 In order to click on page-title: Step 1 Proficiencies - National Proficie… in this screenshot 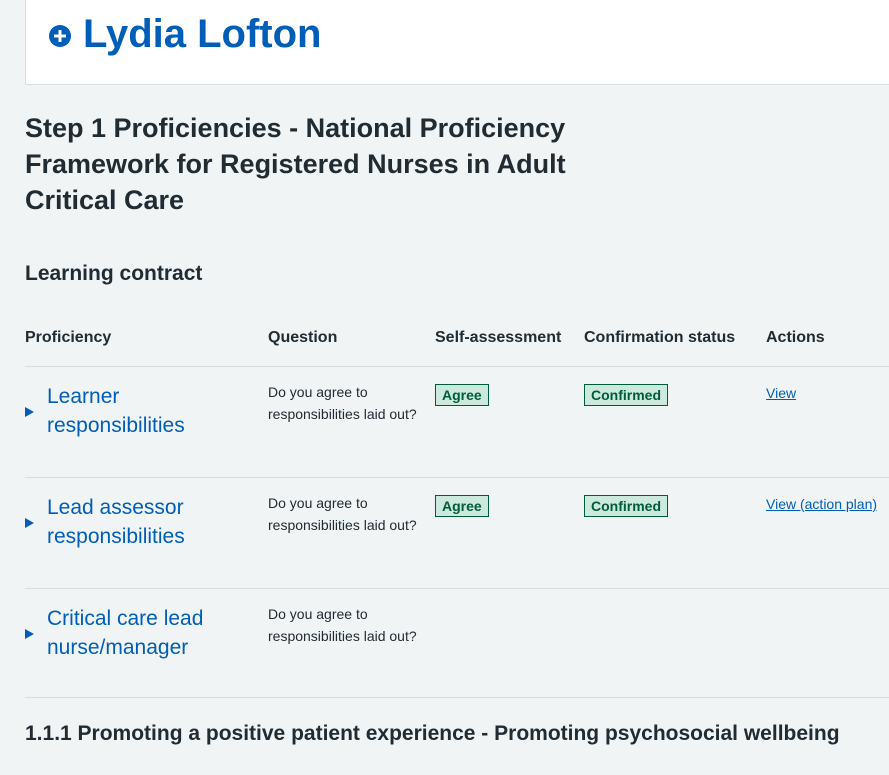, I will do `click(295, 164)`.